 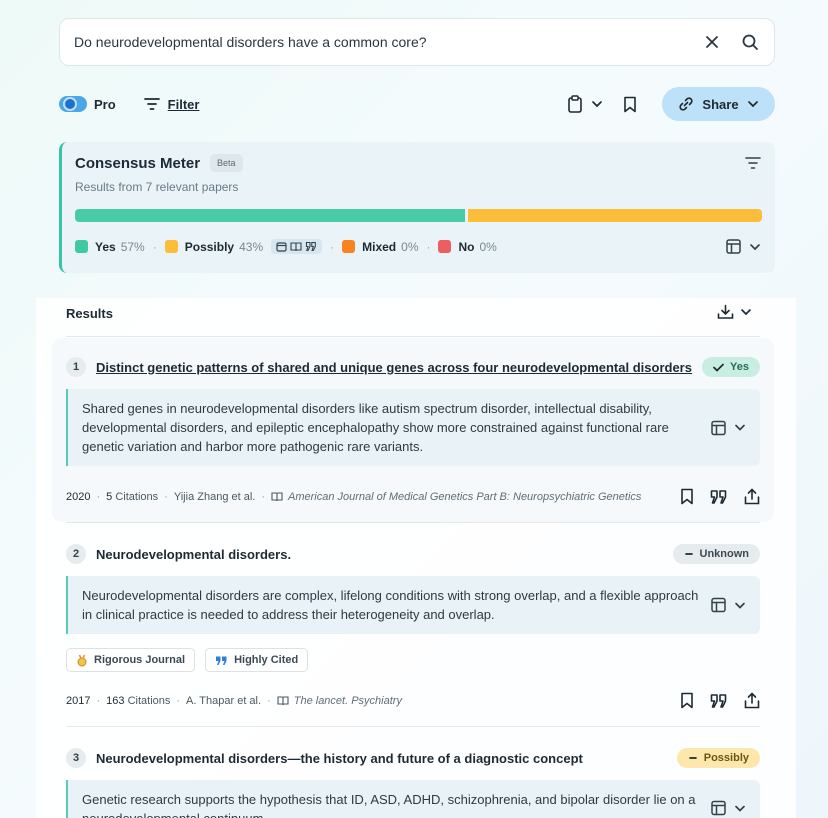 What do you see at coordinates (82, 660) in the screenshot?
I see `medal-icon` at bounding box center [82, 660].